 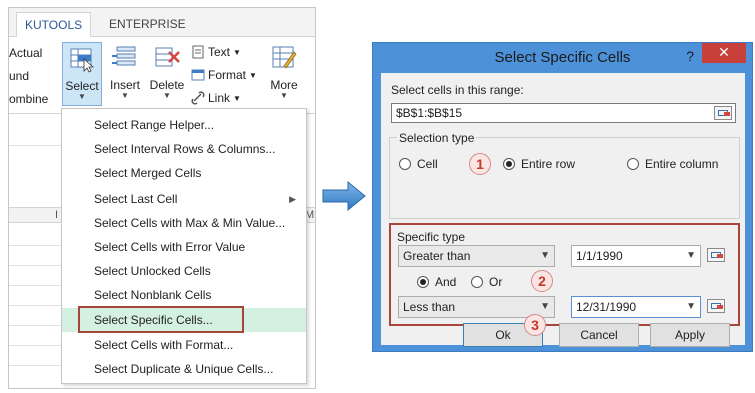 I want to click on select-label: Select, so click(x=82, y=86).